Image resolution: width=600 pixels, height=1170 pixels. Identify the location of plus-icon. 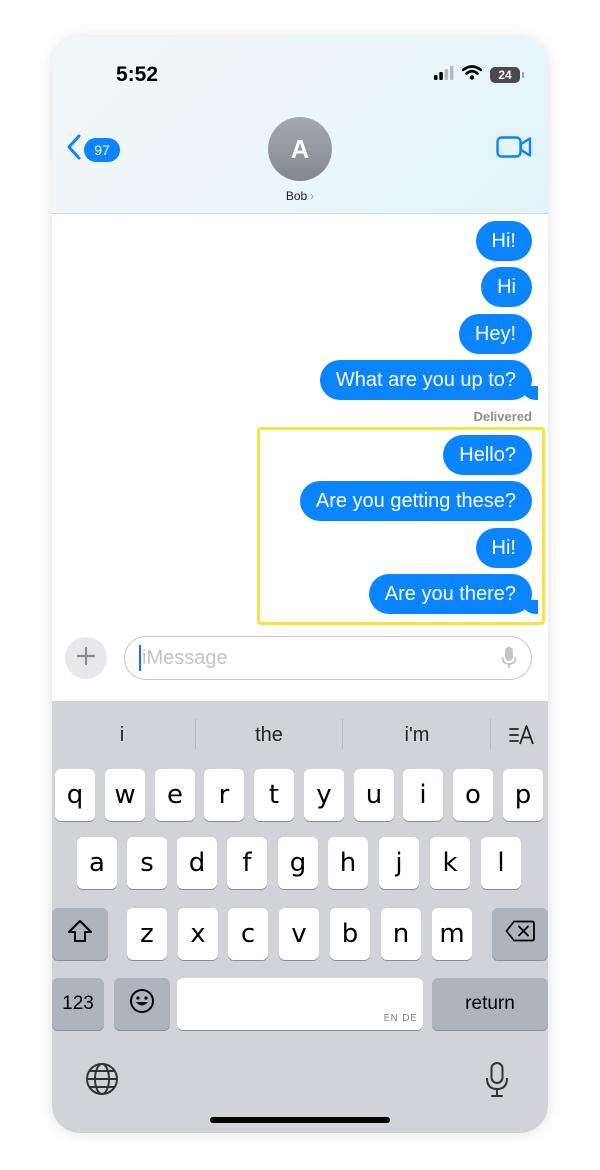
(86, 658).